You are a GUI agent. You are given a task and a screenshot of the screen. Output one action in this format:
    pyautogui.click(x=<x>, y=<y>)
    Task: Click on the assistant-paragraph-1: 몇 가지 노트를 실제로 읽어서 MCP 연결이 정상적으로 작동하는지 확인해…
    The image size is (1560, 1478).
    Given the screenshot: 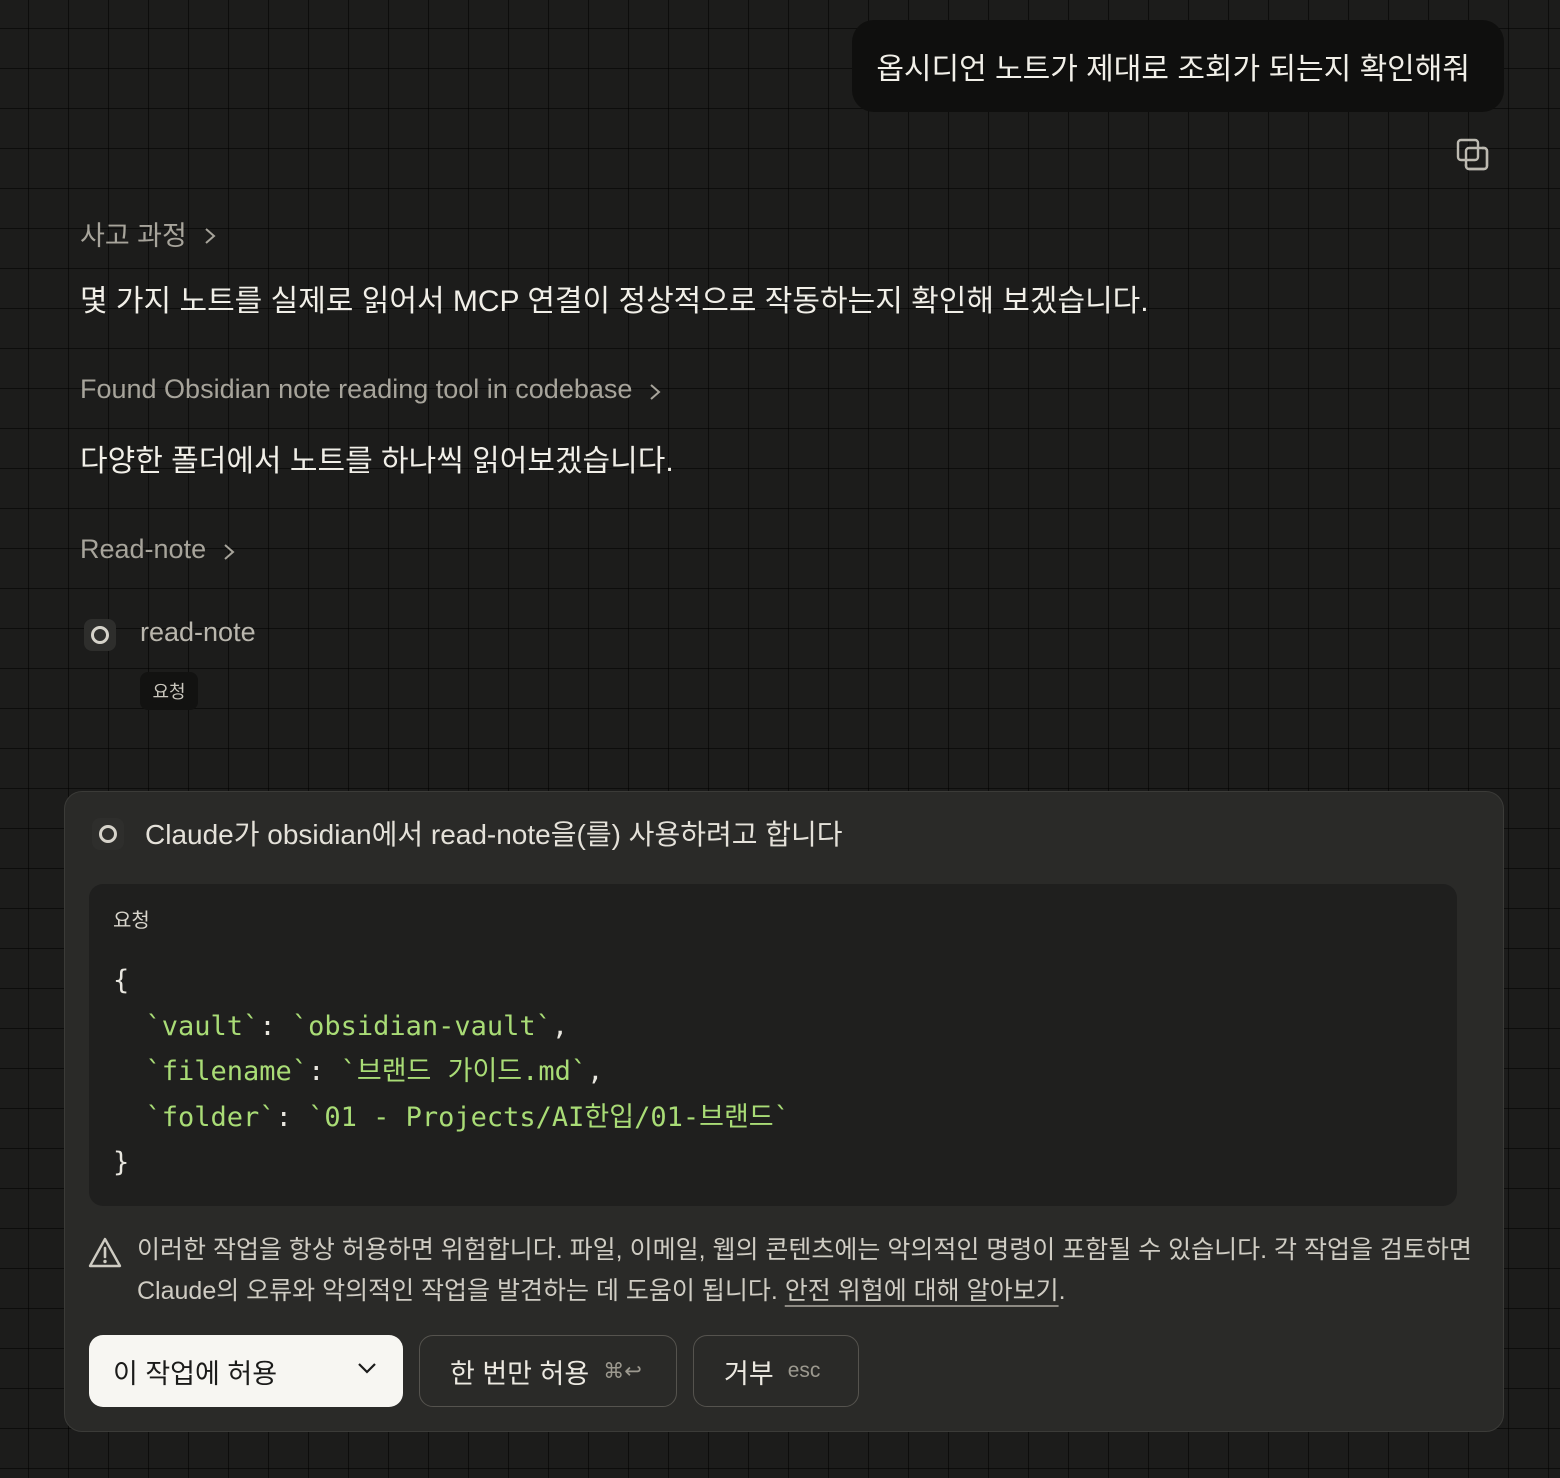 What is the action you would take?
    pyautogui.click(x=614, y=301)
    